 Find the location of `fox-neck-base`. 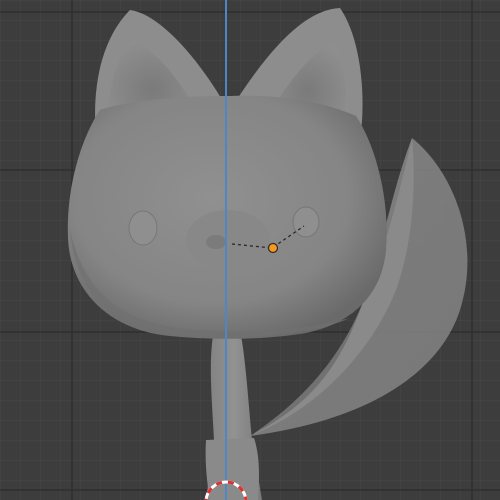

fox-neck-base is located at coordinates (232, 469).